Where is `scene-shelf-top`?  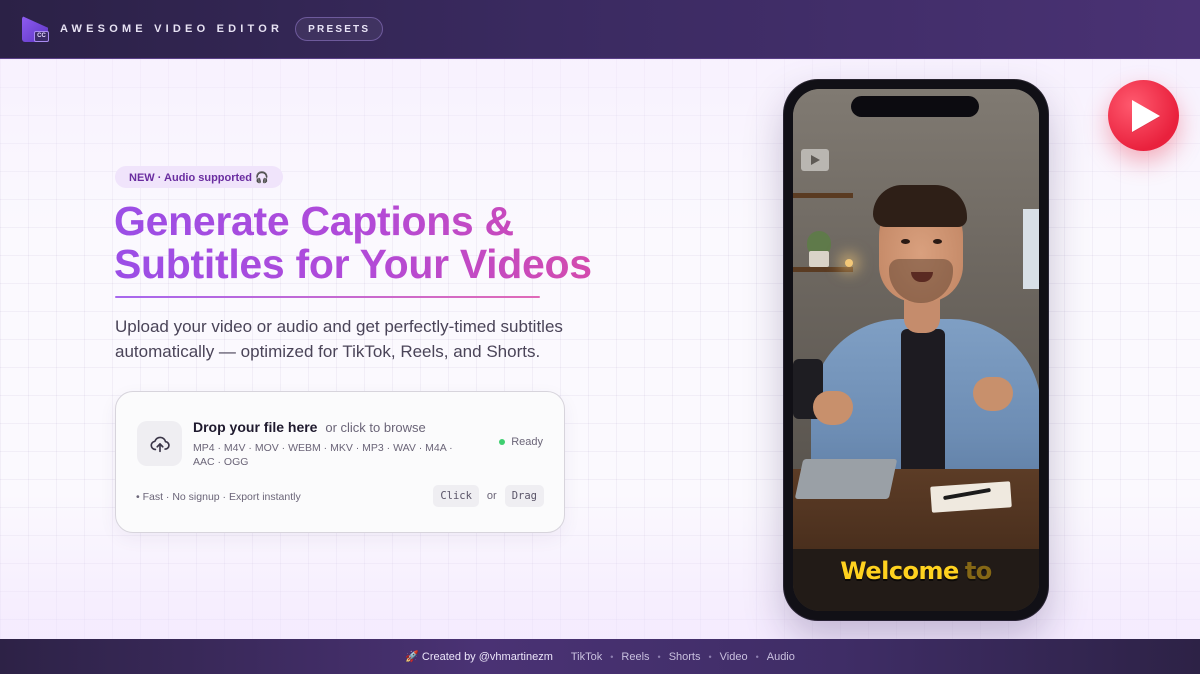 scene-shelf-top is located at coordinates (823, 195).